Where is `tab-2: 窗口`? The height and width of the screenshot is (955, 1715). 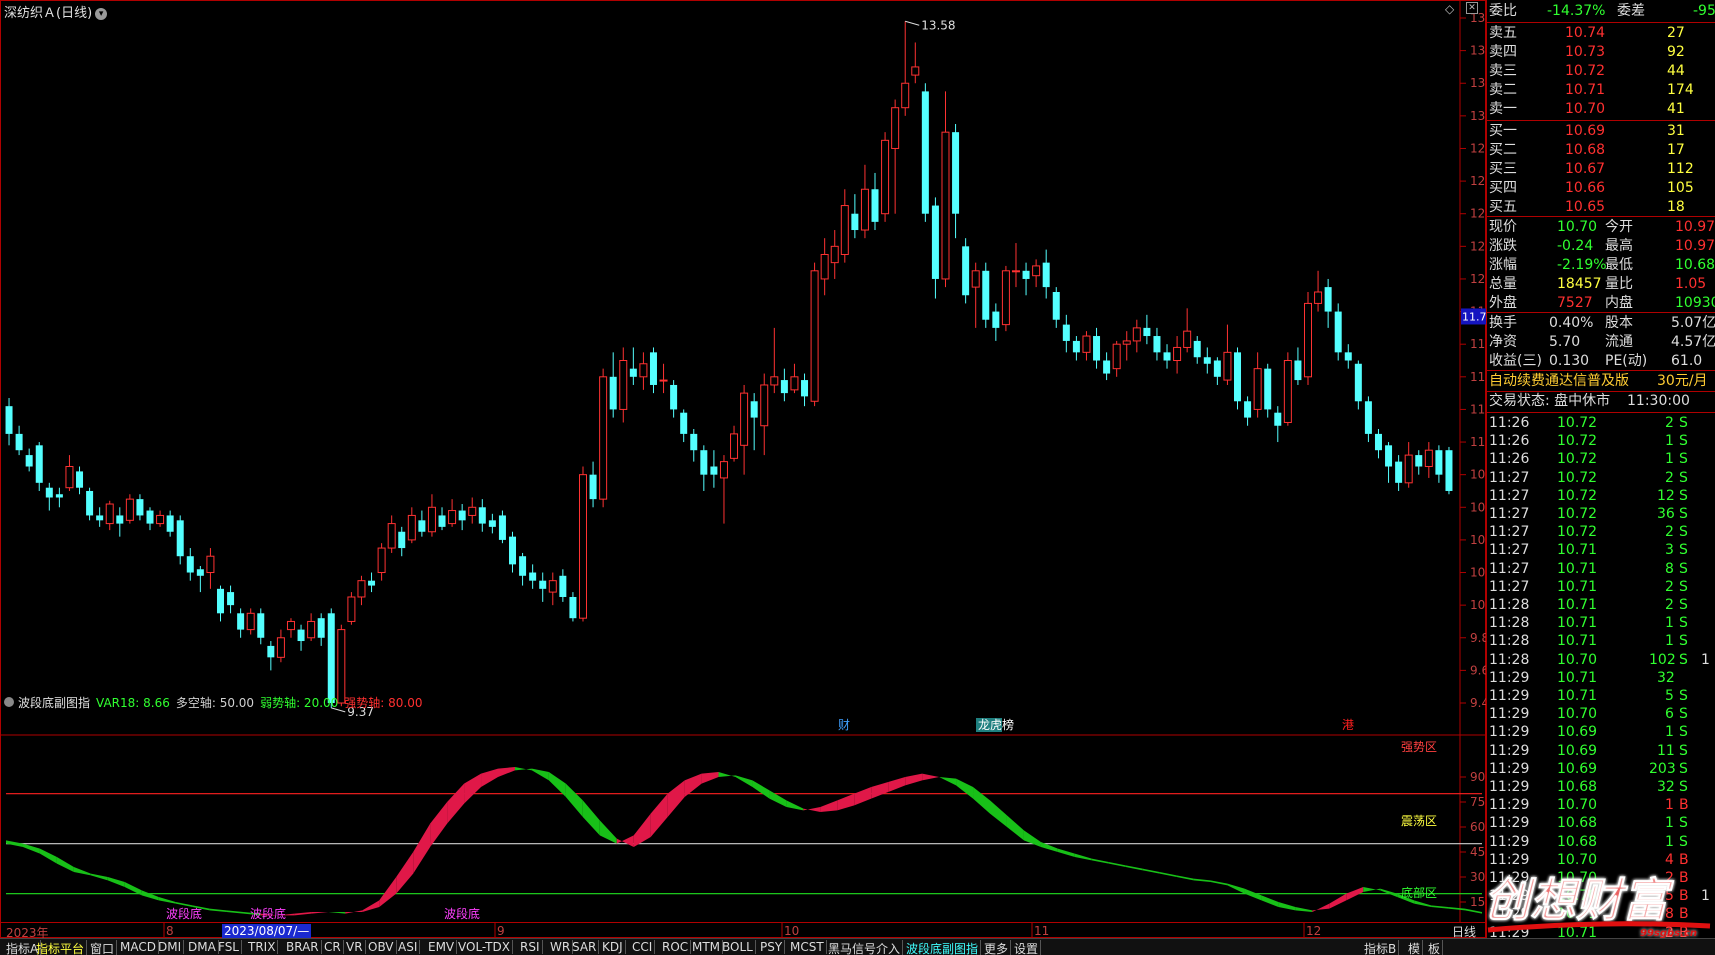 tab-2: 窗口 is located at coordinates (103, 947).